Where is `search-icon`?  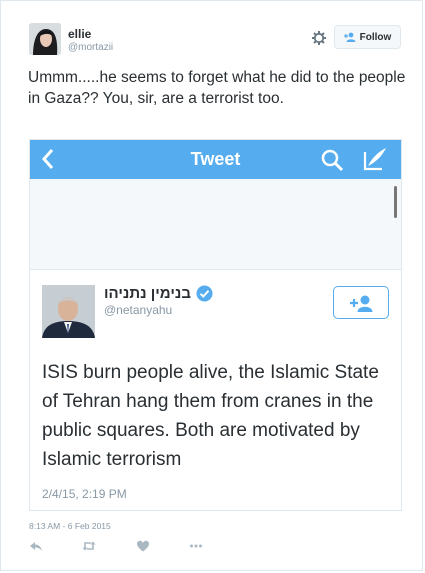
search-icon is located at coordinates (332, 160).